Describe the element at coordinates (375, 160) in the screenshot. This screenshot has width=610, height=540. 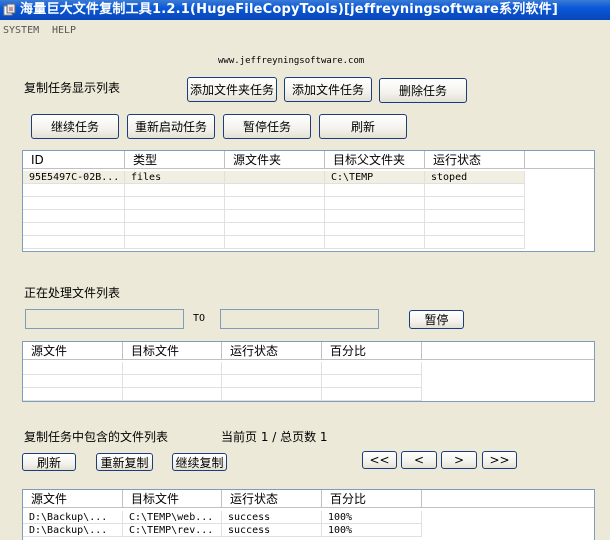
I see `column-header: 目标父文件夹` at that location.